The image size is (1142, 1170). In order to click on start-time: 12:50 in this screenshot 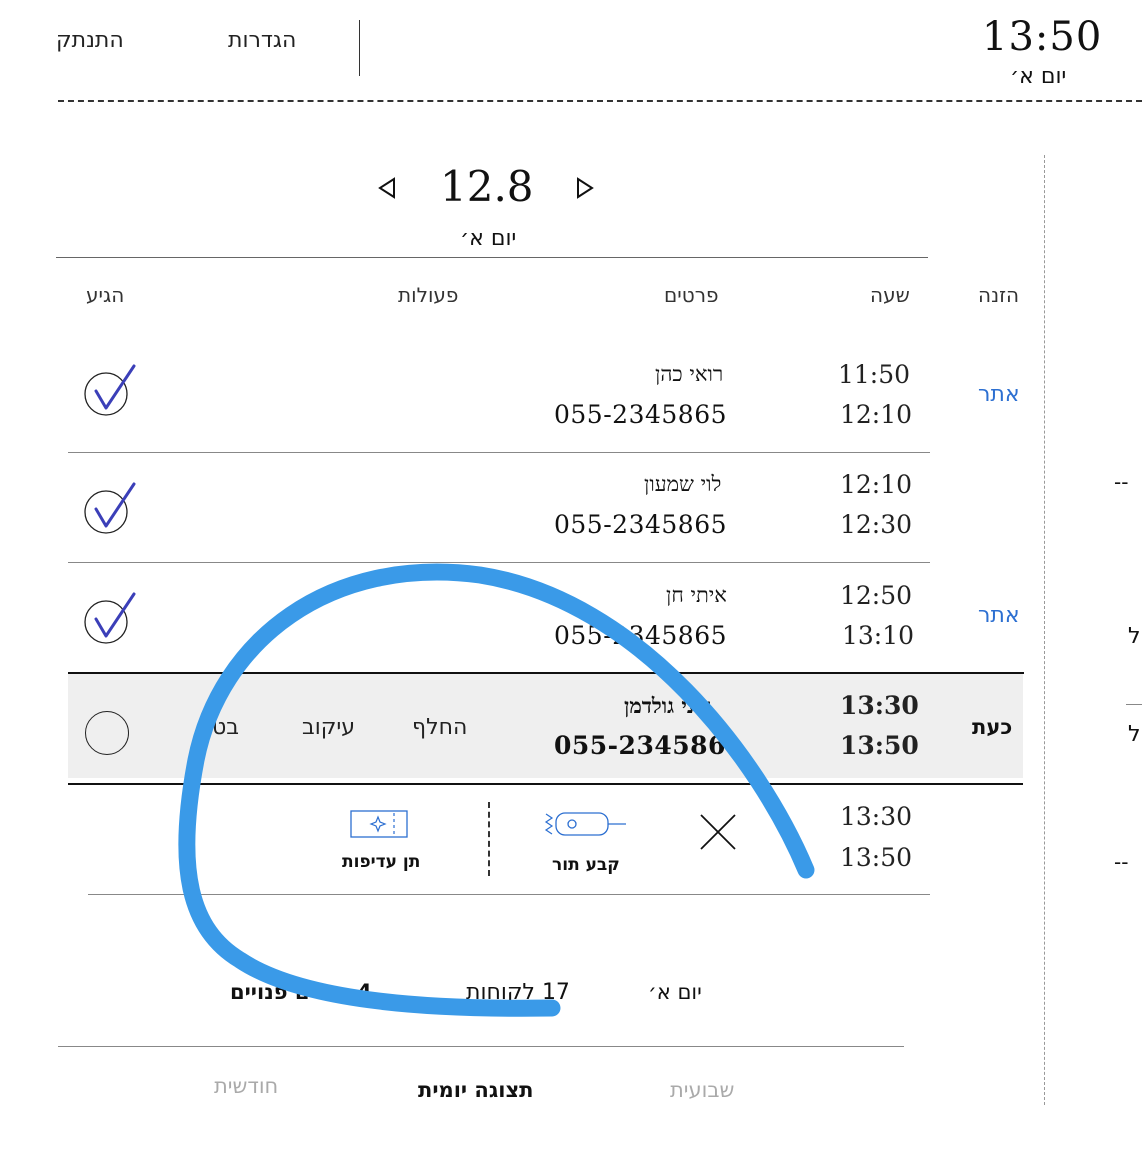, I will do `click(876, 595)`.